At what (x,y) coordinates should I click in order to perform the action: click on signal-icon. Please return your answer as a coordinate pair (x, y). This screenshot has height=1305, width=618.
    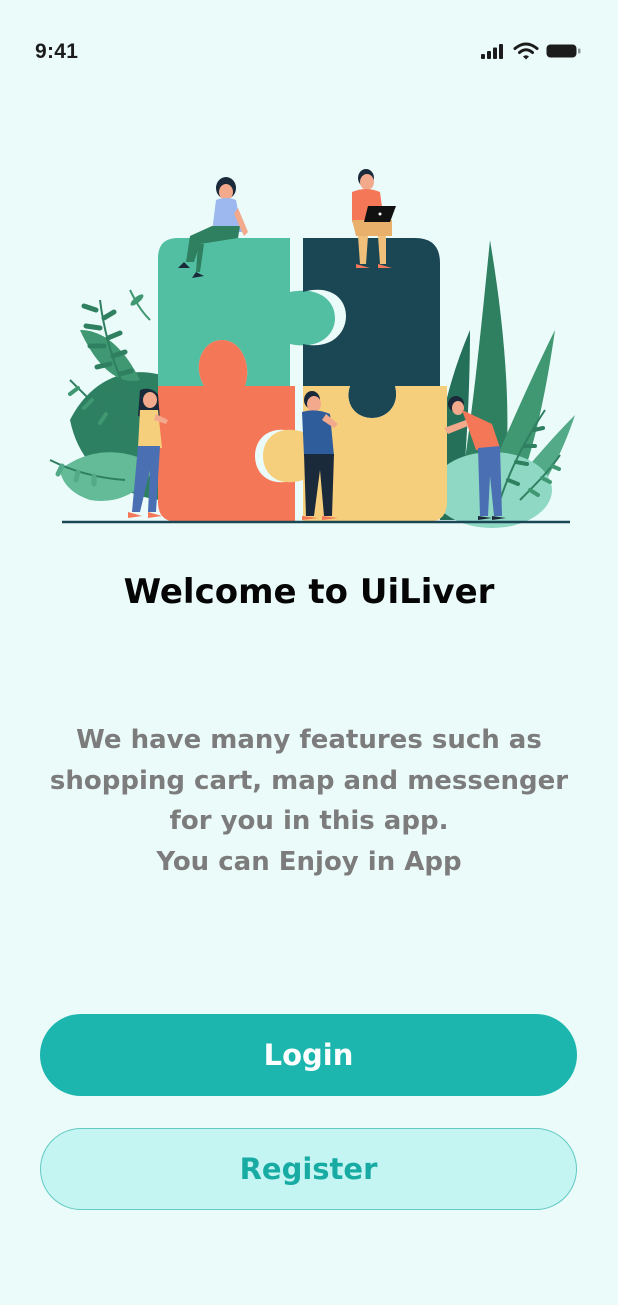
    Looking at the image, I should click on (492, 51).